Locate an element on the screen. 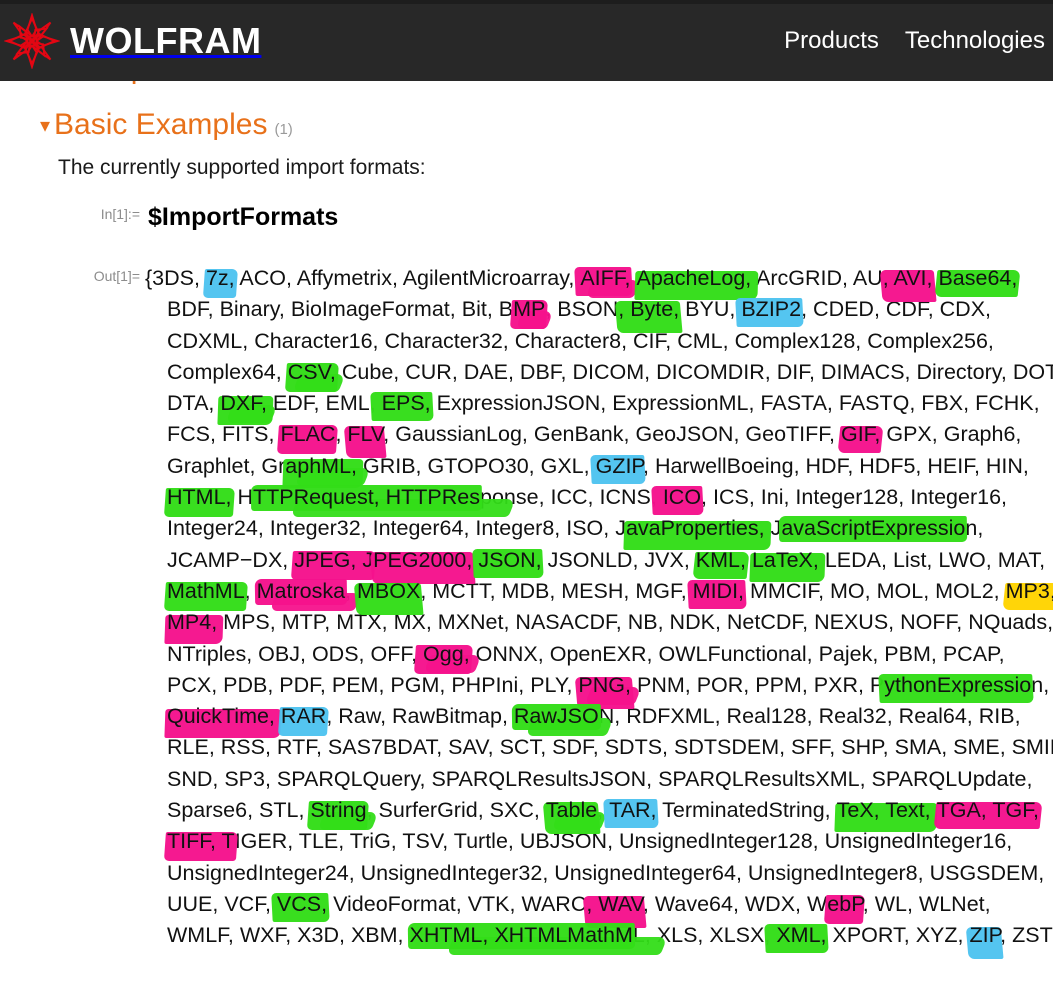 The height and width of the screenshot is (985, 1053). output-text: XPORT, XYZ, is located at coordinates (898, 935).